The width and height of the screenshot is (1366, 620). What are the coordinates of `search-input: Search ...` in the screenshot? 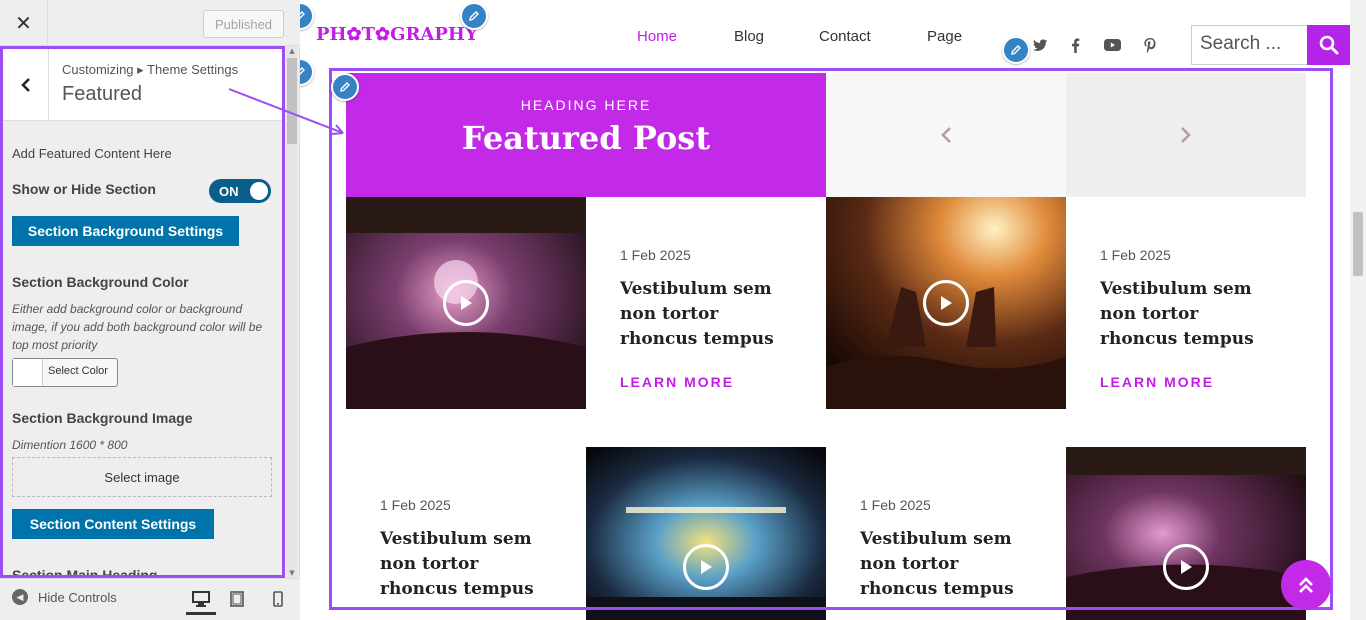 It's located at (1249, 45).